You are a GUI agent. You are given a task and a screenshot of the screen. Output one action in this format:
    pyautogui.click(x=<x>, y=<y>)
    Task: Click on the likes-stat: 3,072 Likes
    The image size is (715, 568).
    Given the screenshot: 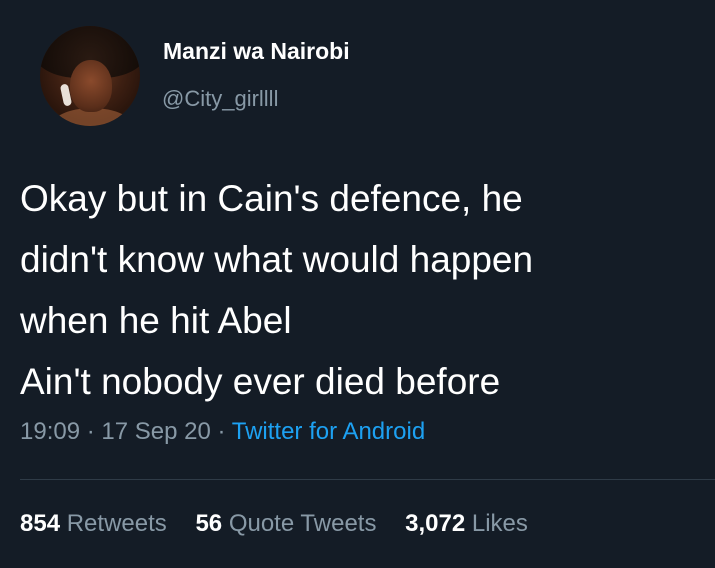 What is the action you would take?
    pyautogui.click(x=466, y=523)
    